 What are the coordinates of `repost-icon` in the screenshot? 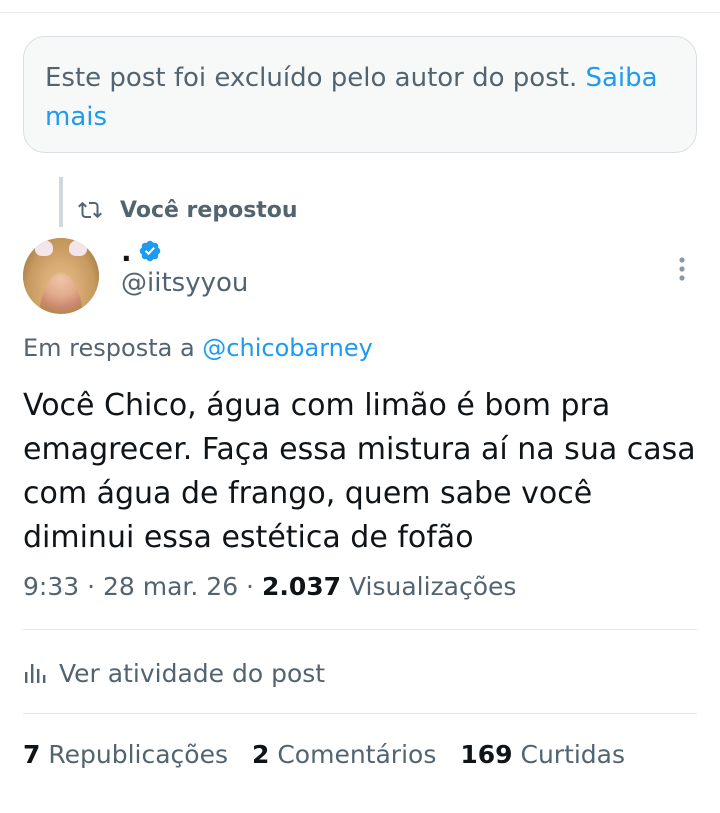 It's located at (90, 210).